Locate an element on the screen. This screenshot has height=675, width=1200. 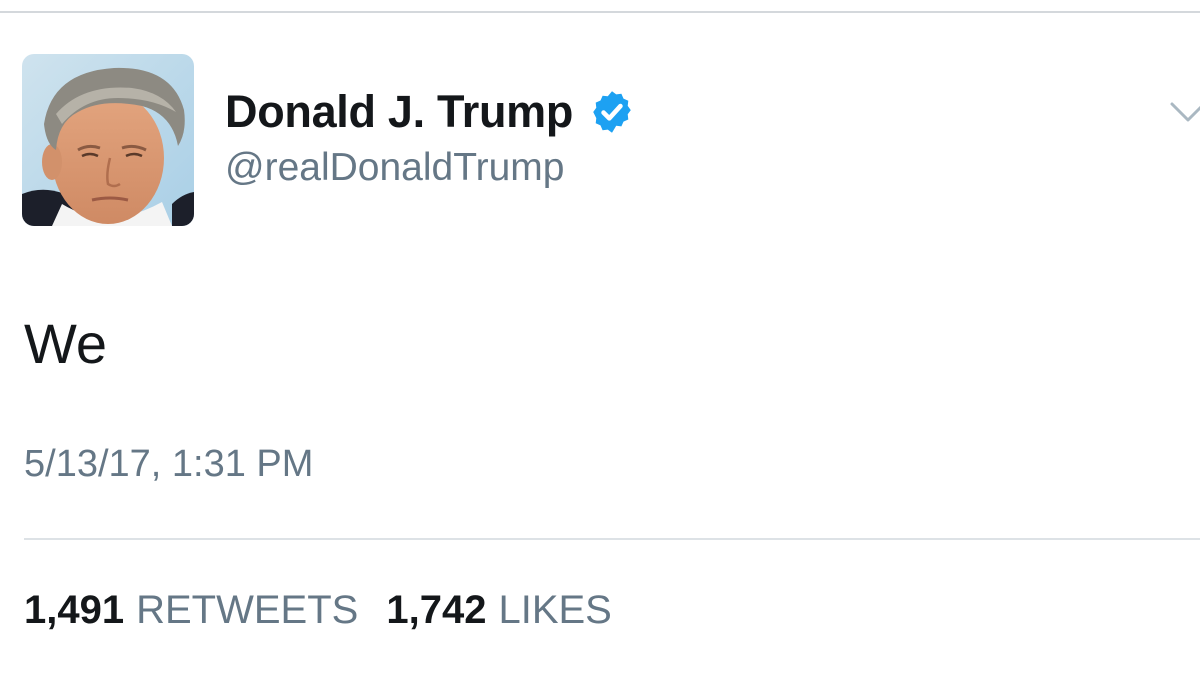
likes-label: LIKES is located at coordinates (555, 610).